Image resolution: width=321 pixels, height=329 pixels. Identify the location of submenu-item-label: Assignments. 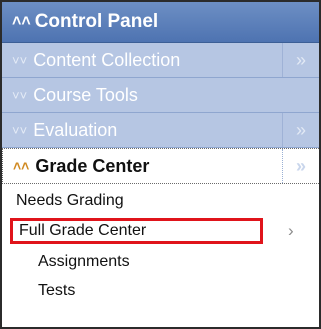
(84, 261).